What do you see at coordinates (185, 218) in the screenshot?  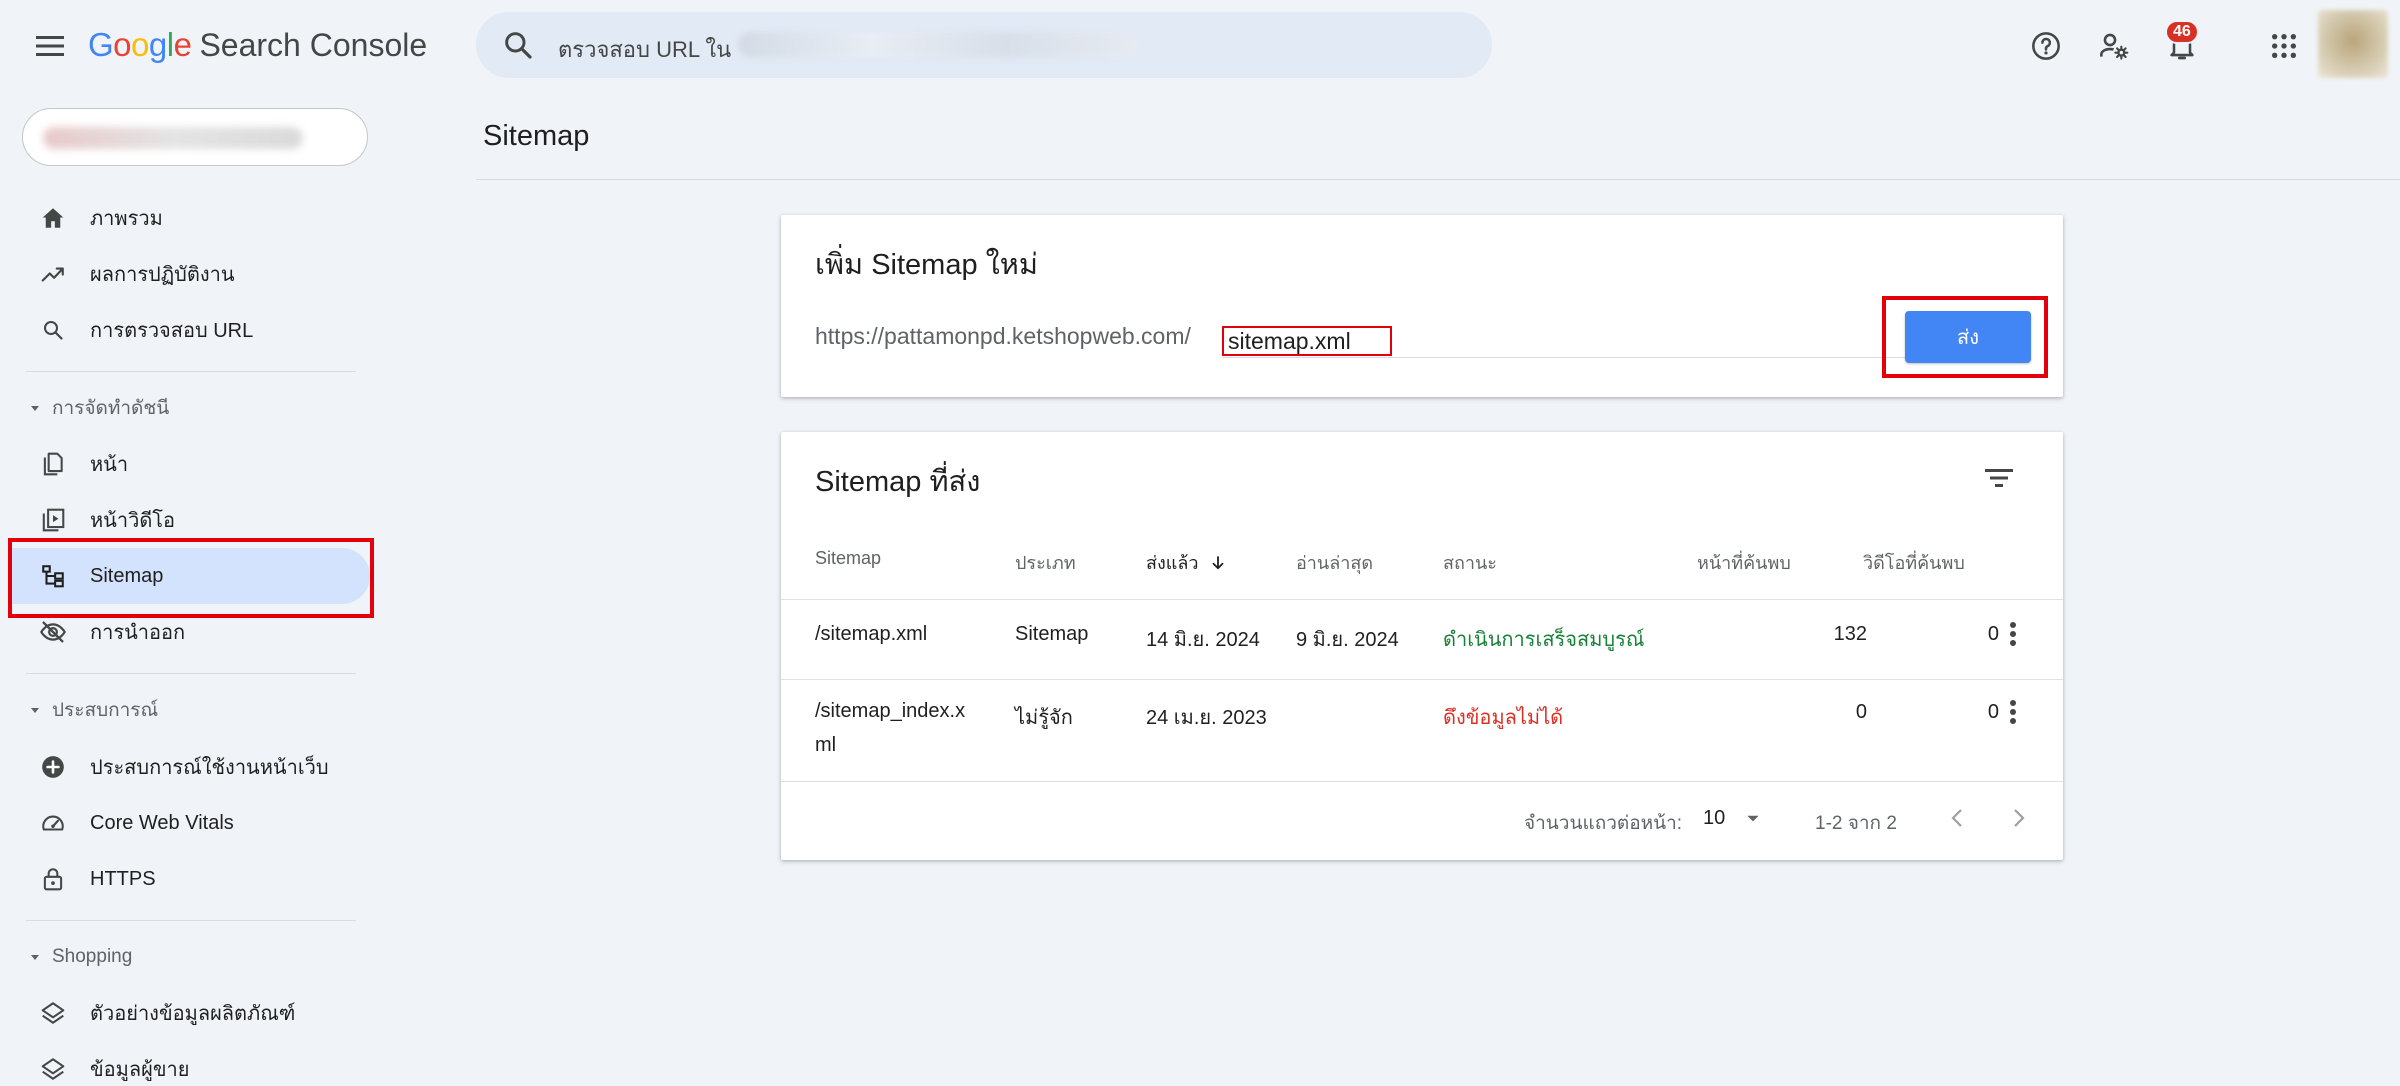 I see `sidebar-item-overview: ภาพรวม` at bounding box center [185, 218].